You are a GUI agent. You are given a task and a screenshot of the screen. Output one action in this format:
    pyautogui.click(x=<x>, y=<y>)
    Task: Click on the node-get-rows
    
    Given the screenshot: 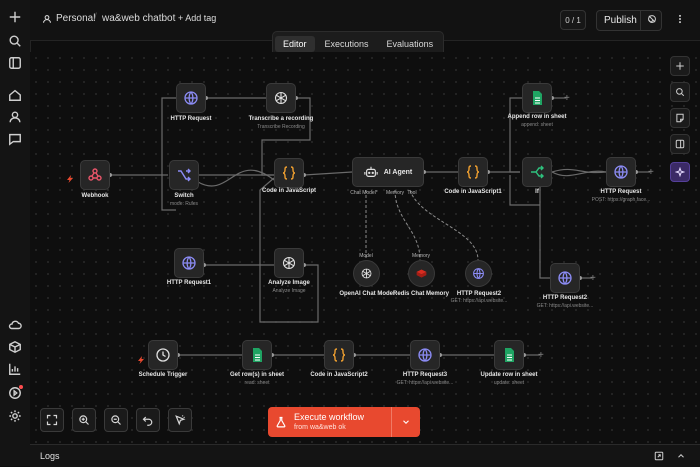 What is the action you would take?
    pyautogui.click(x=257, y=355)
    